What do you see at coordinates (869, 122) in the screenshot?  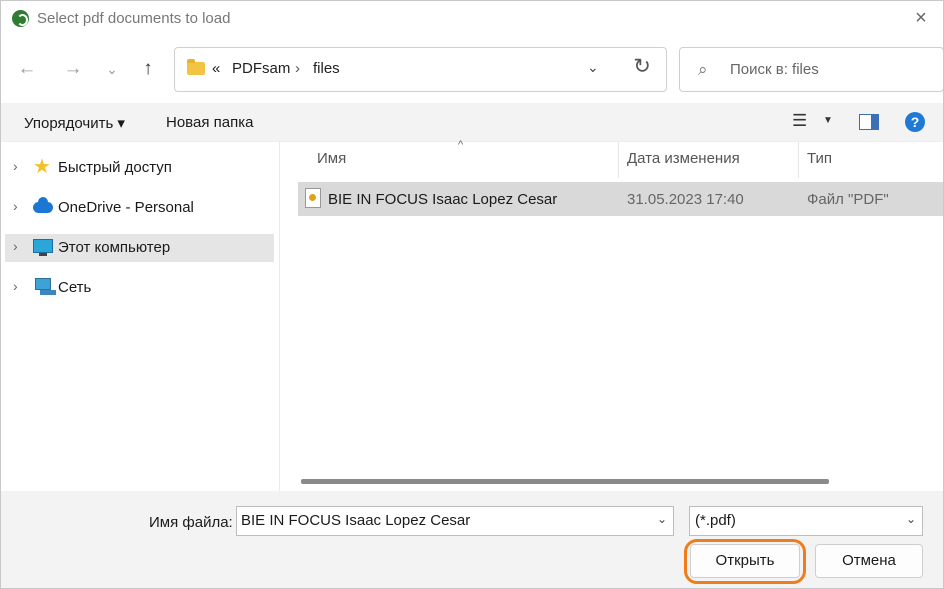 I see `preview-pane-icon` at bounding box center [869, 122].